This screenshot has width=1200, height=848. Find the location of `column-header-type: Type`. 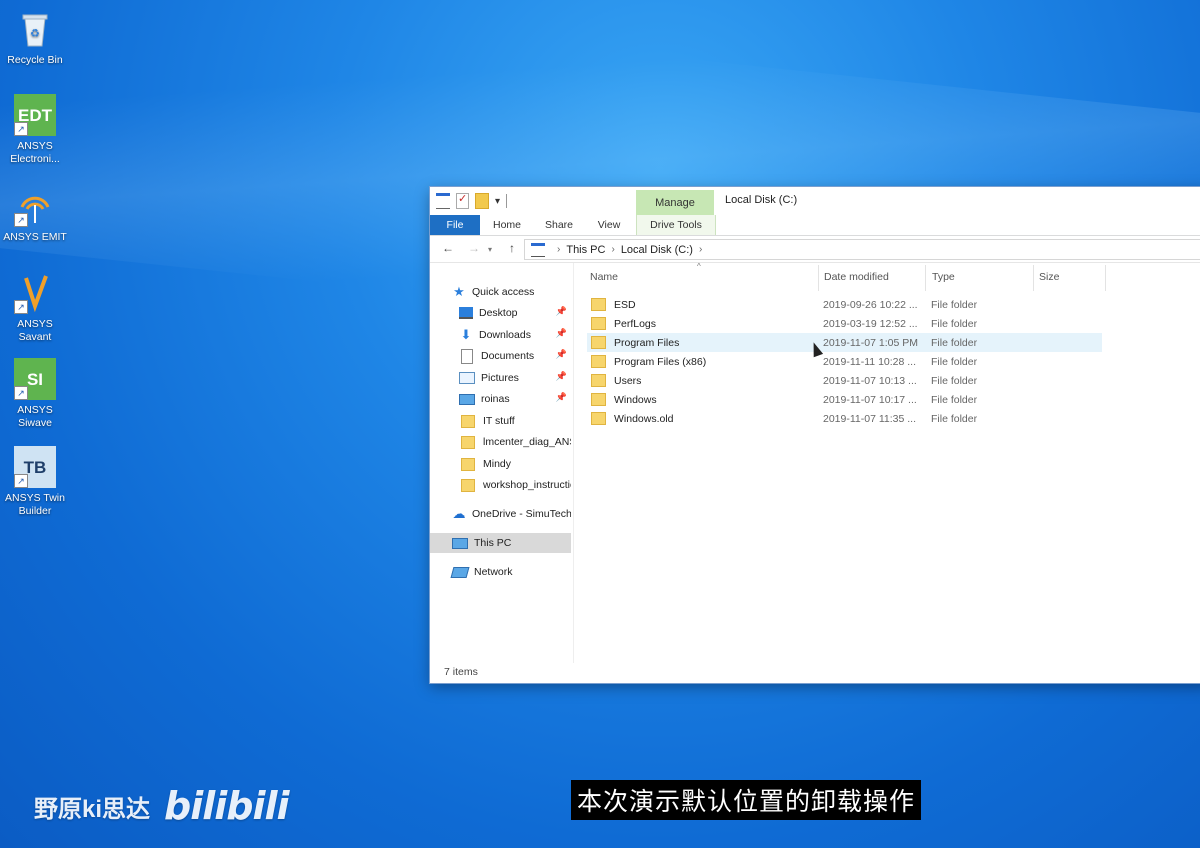

column-header-type: Type is located at coordinates (943, 277).